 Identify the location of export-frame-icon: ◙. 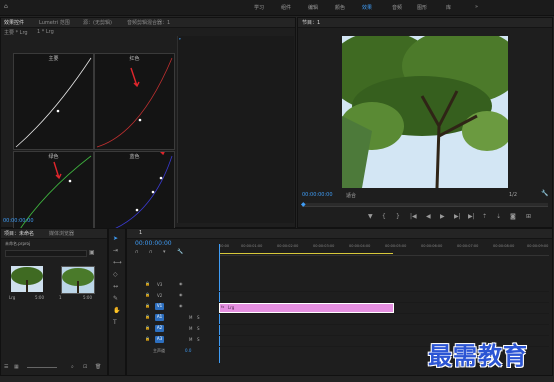
(513, 216).